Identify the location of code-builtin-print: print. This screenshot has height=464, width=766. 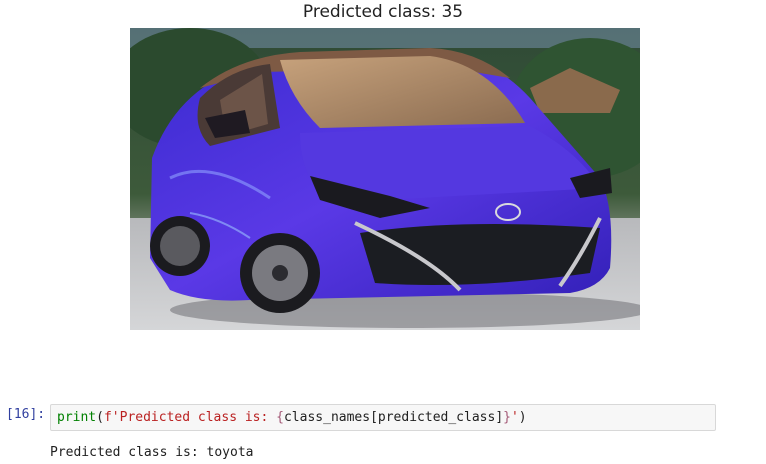
(77, 417).